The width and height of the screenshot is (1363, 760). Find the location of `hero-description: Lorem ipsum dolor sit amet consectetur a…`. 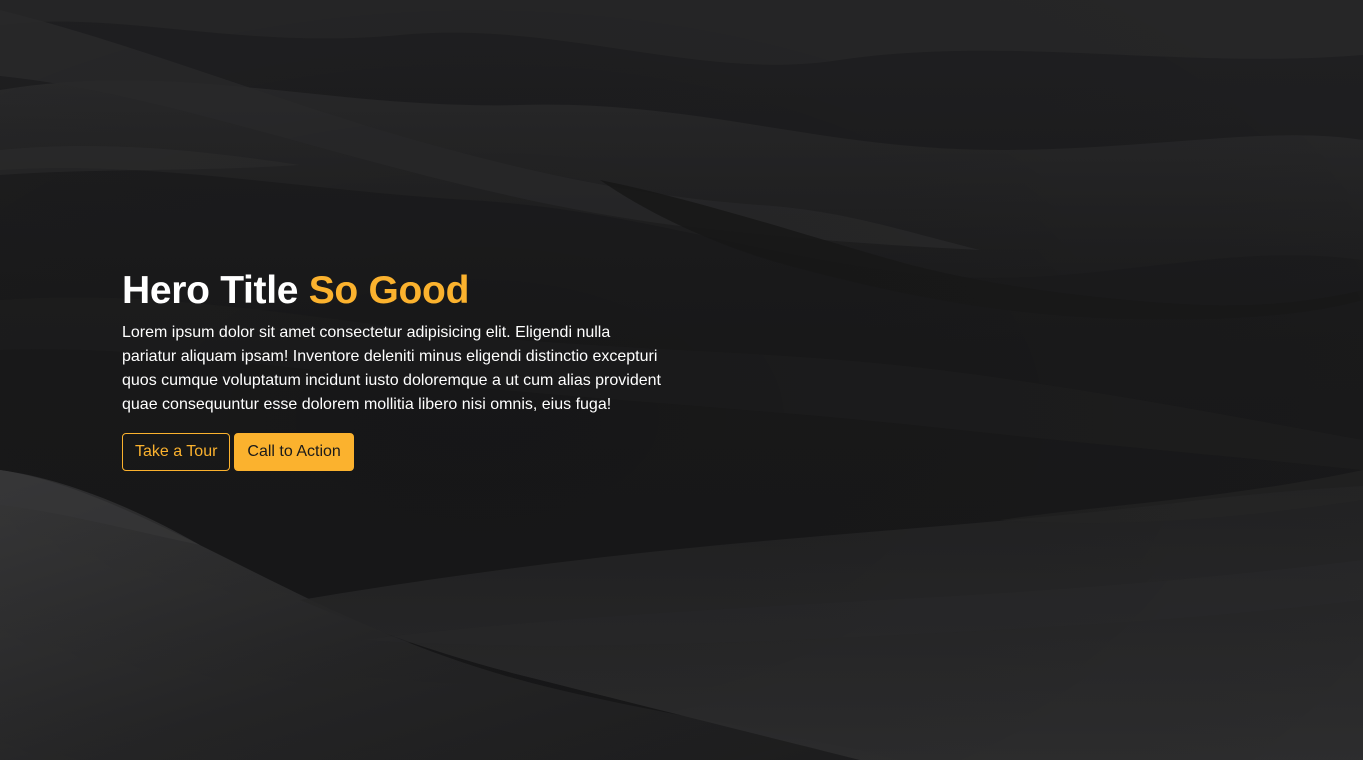

hero-description: Lorem ipsum dolor sit amet consectetur a… is located at coordinates (391, 368).